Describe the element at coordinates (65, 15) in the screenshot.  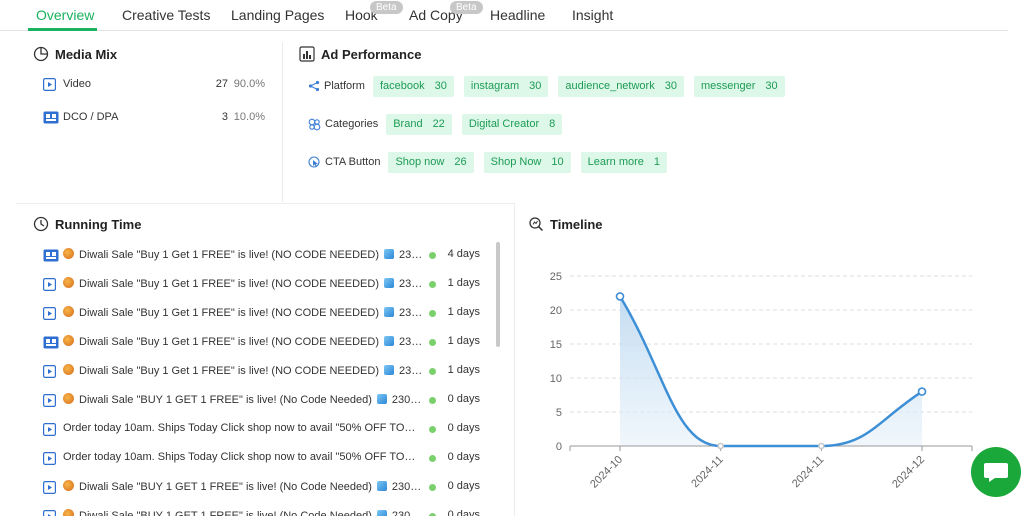
I see `tab-overview: Overview` at that location.